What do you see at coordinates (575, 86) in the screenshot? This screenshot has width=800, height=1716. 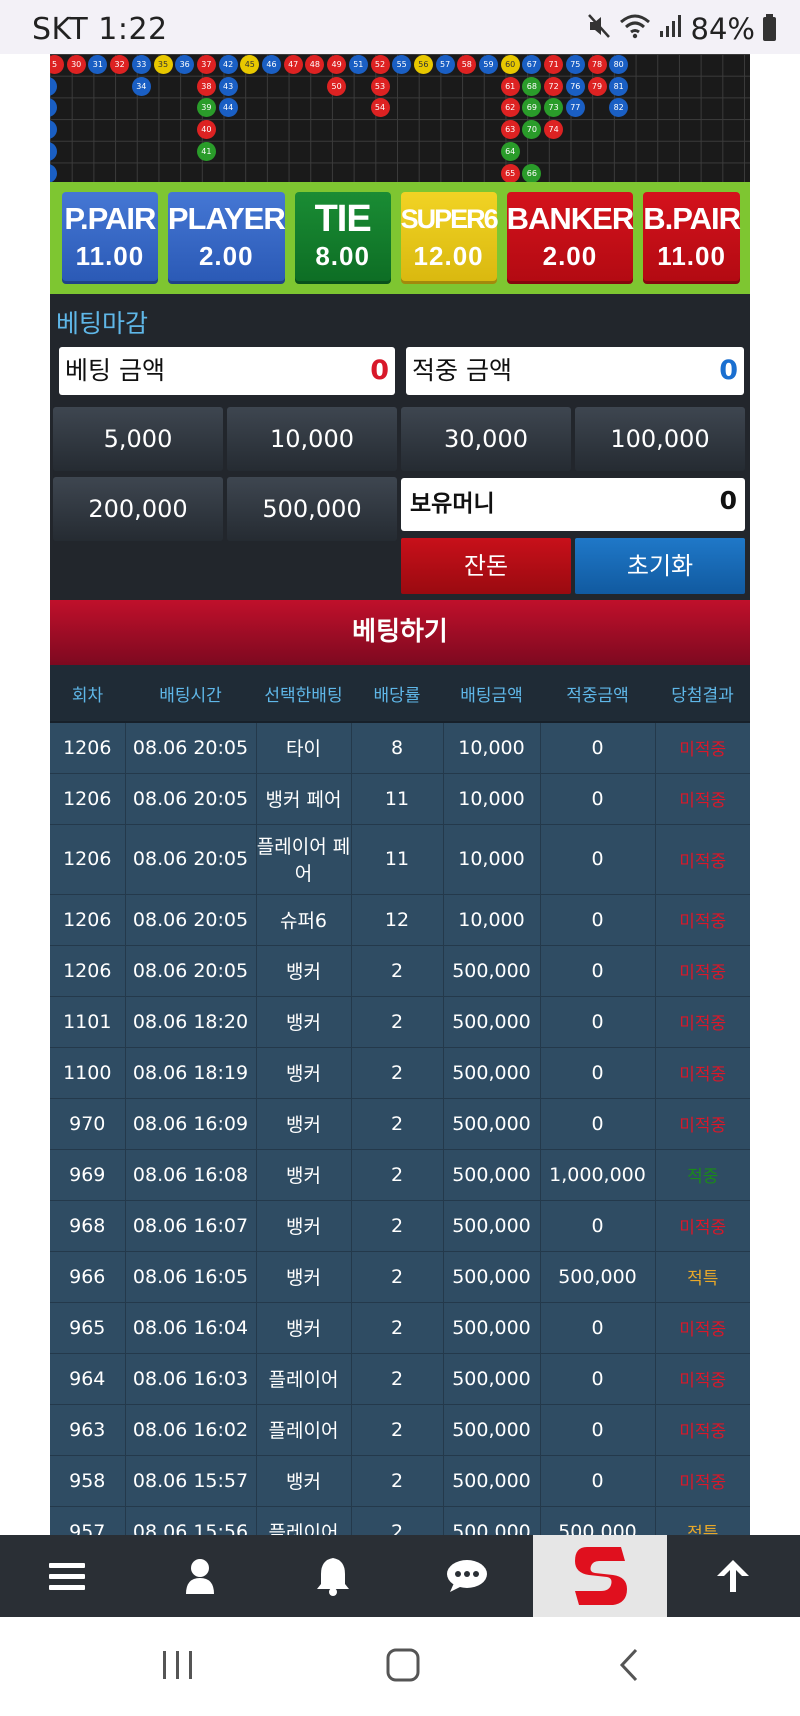 I see `scoreboard-bead: 76` at bounding box center [575, 86].